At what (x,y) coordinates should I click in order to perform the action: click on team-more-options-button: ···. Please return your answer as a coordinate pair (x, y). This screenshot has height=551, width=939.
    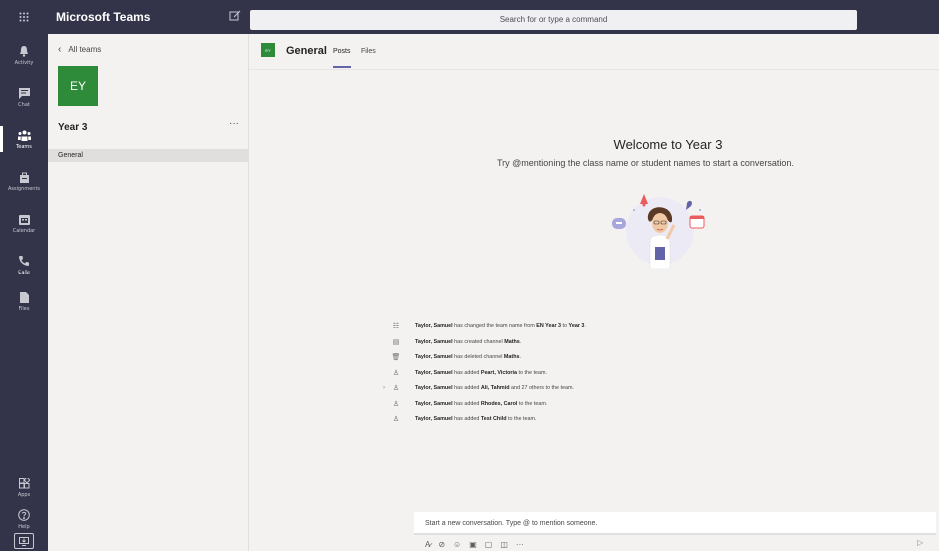
    Looking at the image, I should click on (234, 123).